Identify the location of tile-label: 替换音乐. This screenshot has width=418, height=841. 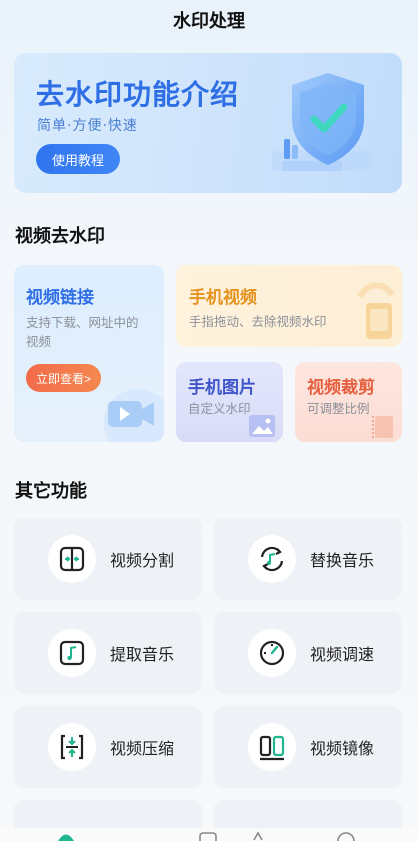
(342, 560).